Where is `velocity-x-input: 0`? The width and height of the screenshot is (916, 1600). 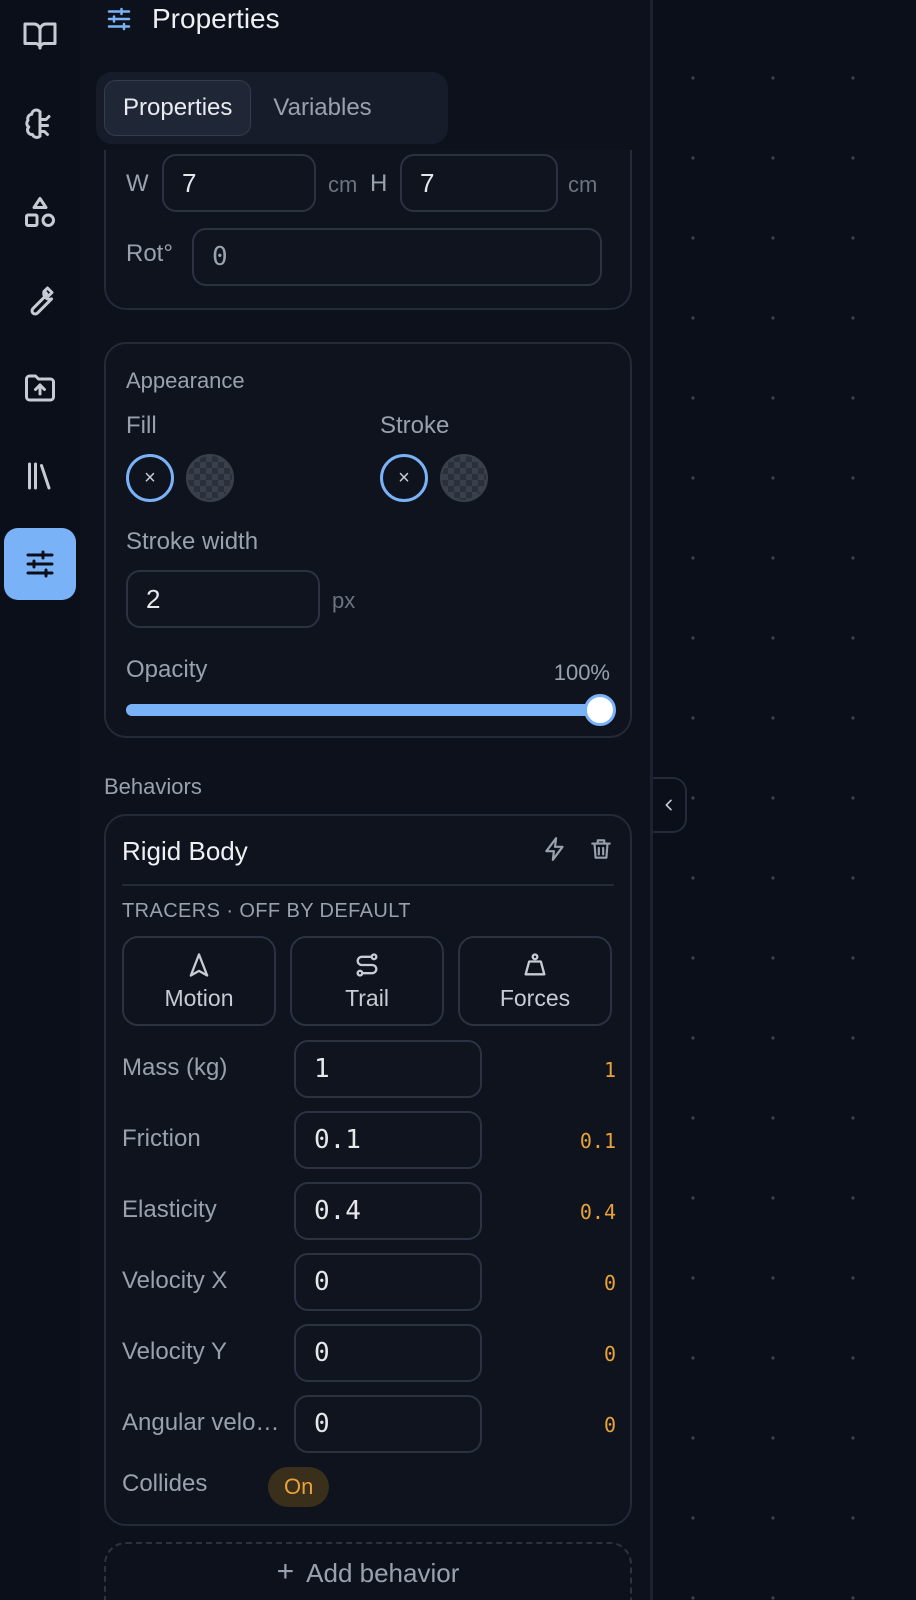 velocity-x-input: 0 is located at coordinates (388, 1282).